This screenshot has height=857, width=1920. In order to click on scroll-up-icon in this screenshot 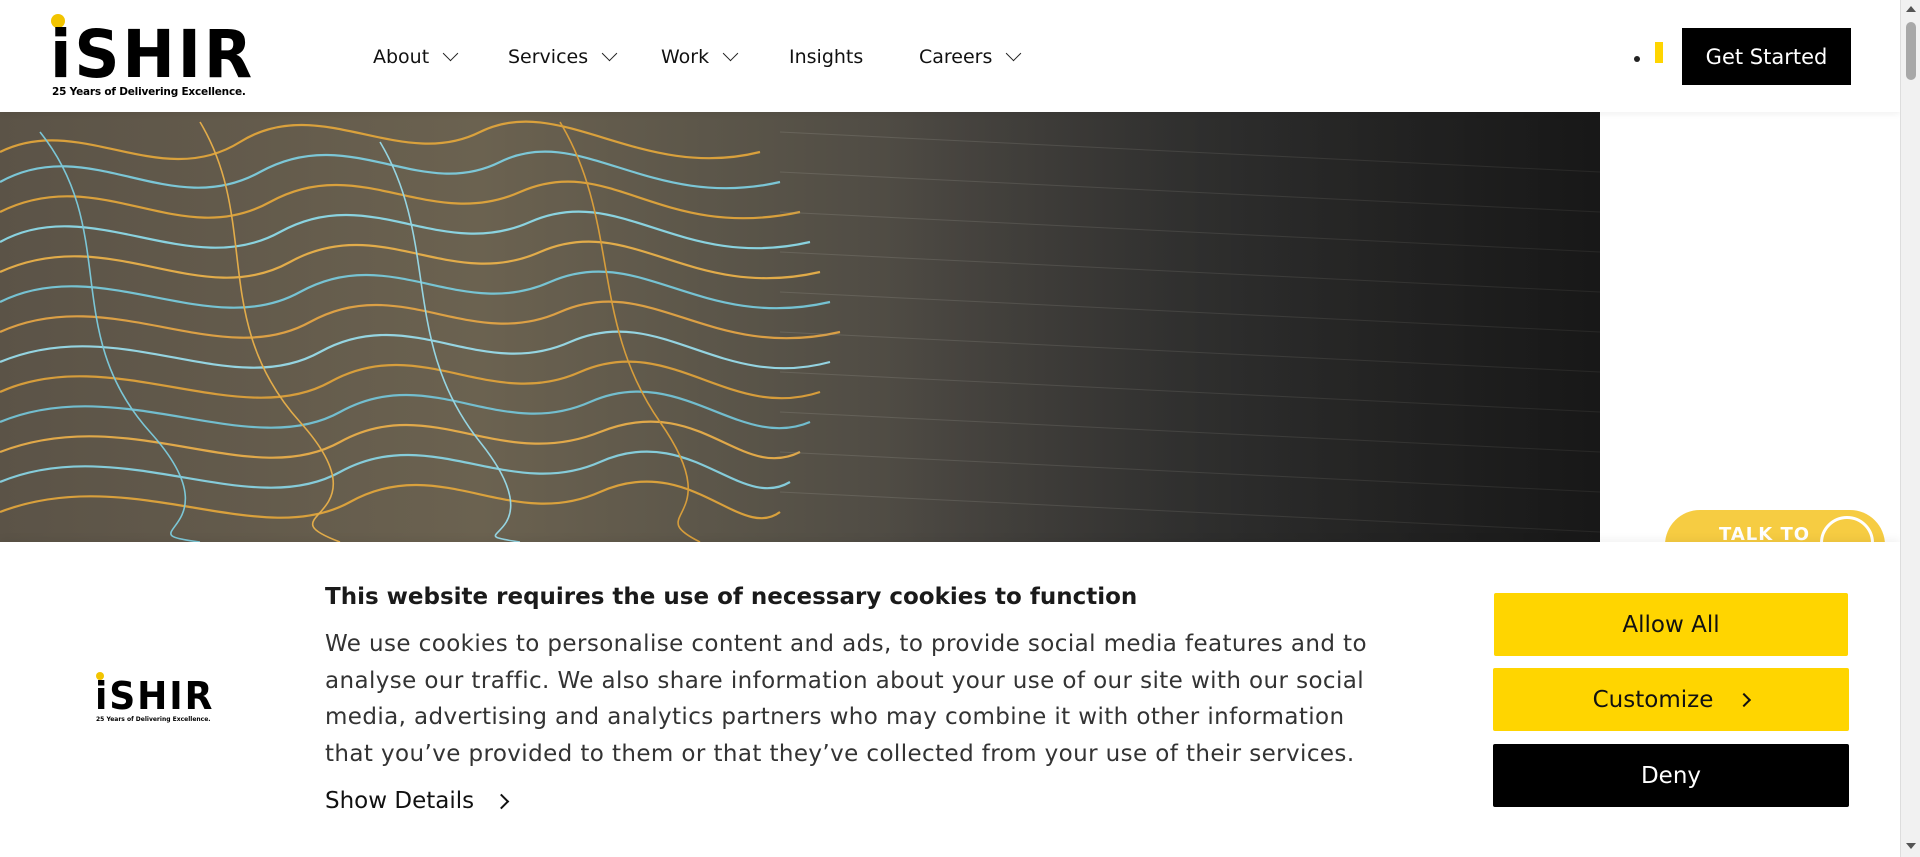, I will do `click(1911, 9)`.